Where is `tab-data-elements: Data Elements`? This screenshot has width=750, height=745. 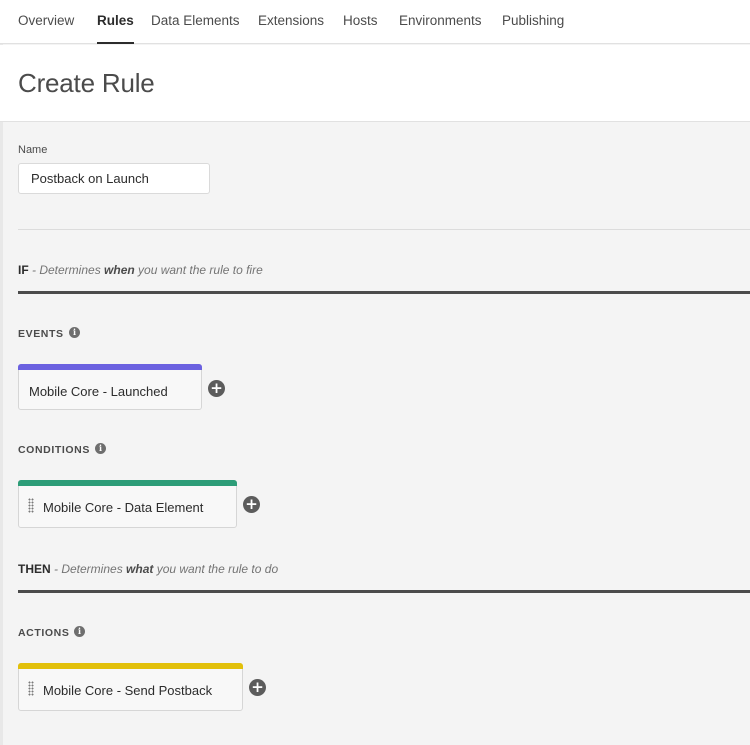
tab-data-elements: Data Elements is located at coordinates (195, 20).